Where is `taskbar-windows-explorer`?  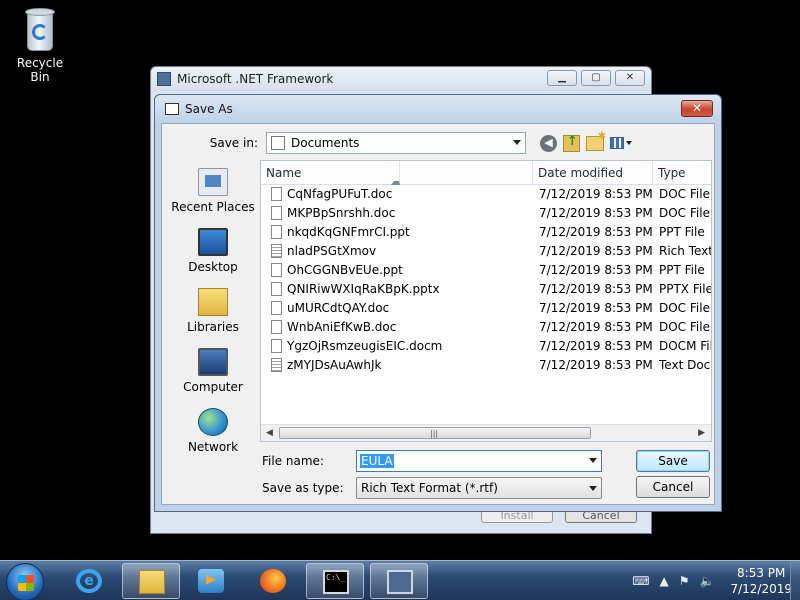 taskbar-windows-explorer is located at coordinates (151, 581).